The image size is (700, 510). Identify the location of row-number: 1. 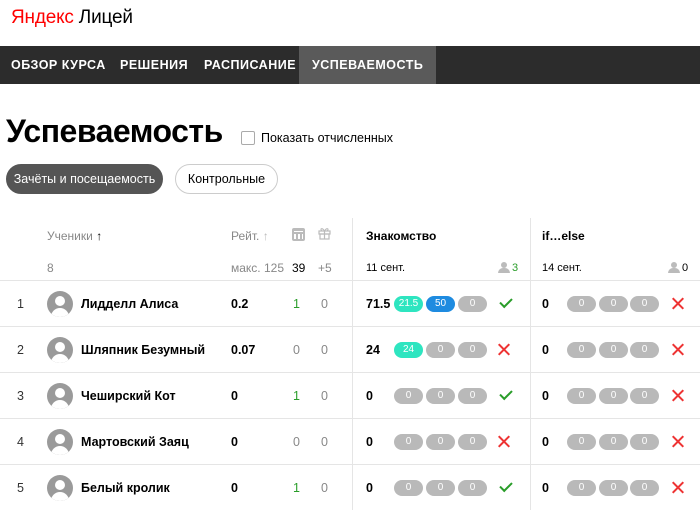
(20, 304).